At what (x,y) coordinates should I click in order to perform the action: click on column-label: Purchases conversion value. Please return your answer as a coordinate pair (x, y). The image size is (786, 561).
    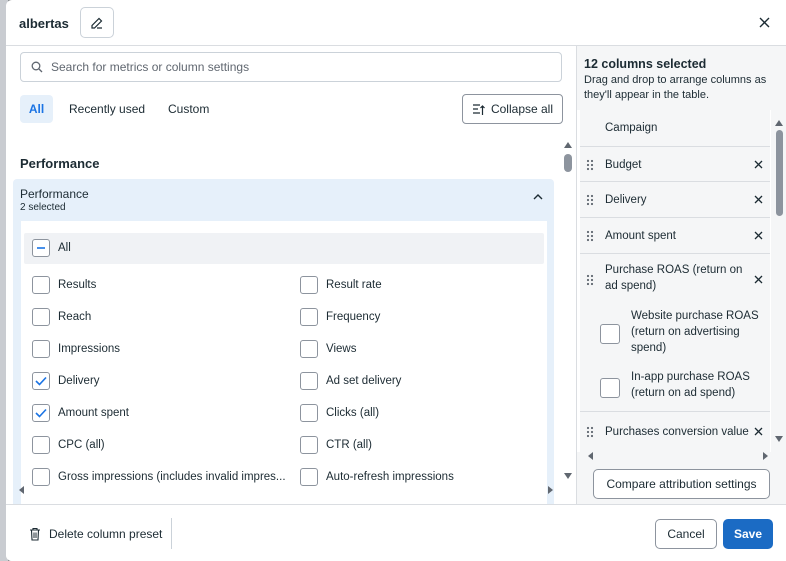
    Looking at the image, I should click on (677, 432).